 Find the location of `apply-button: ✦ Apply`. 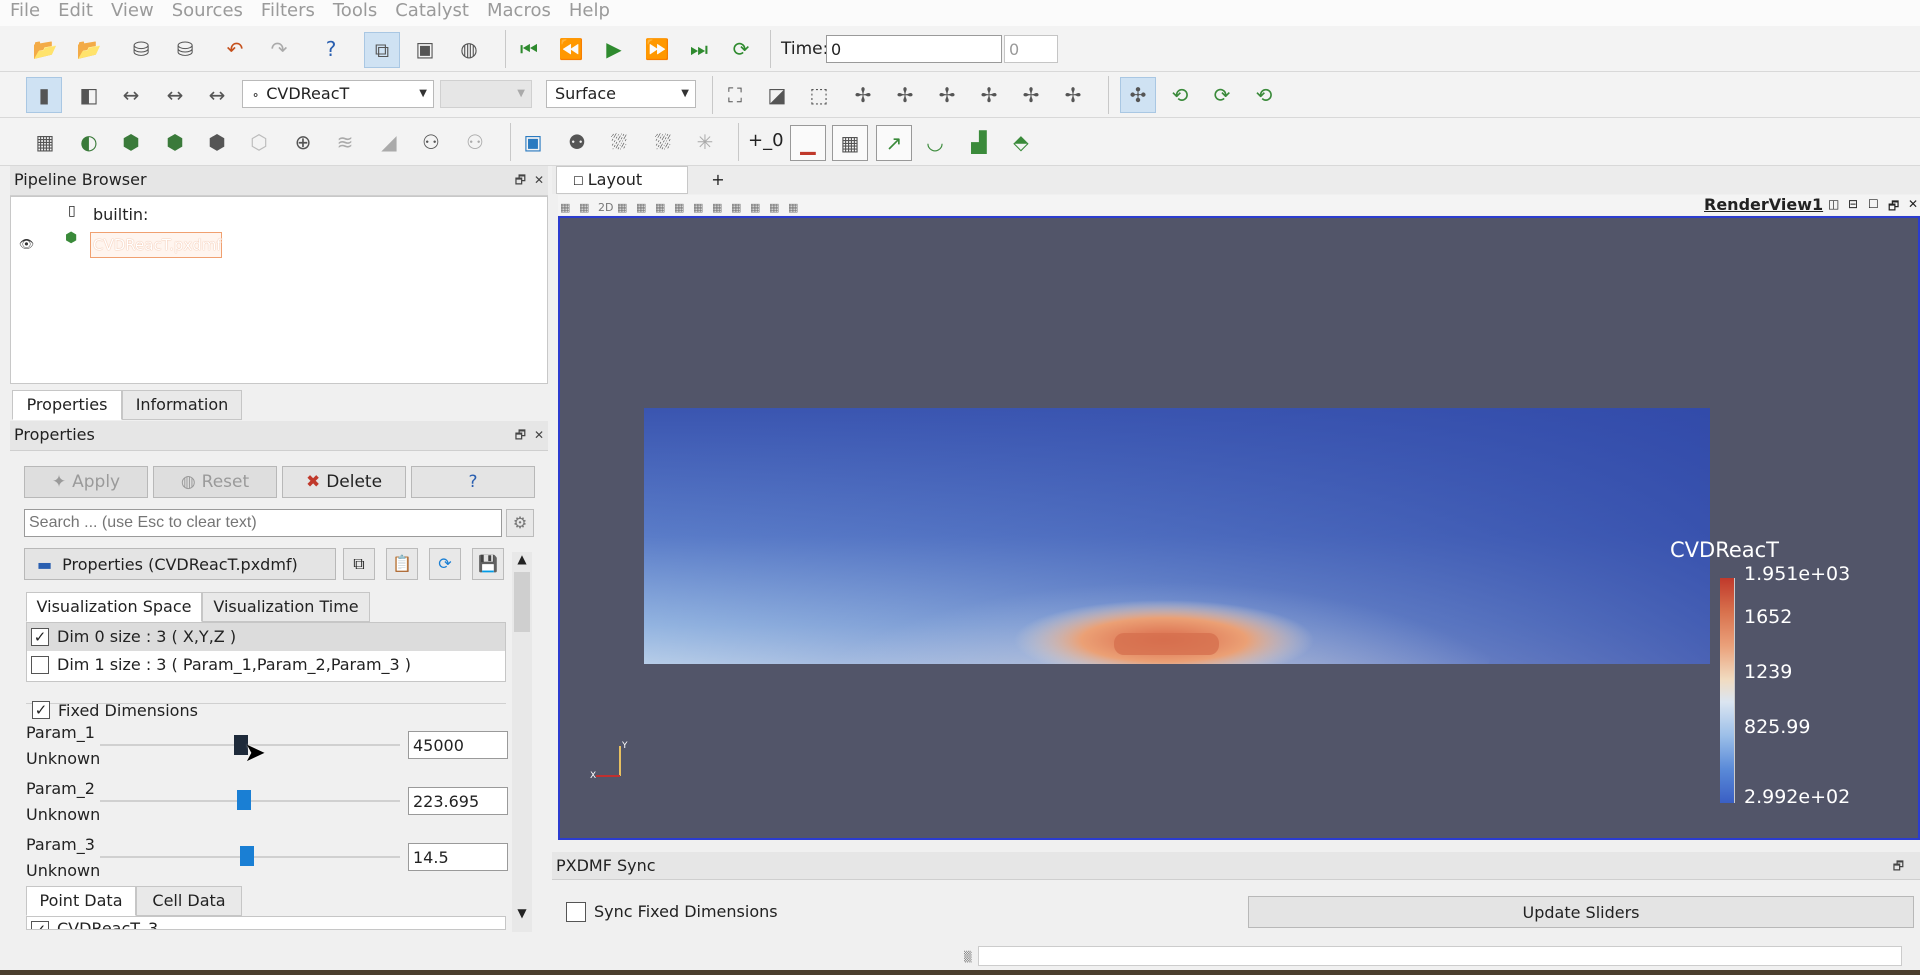

apply-button: ✦ Apply is located at coordinates (86, 482).